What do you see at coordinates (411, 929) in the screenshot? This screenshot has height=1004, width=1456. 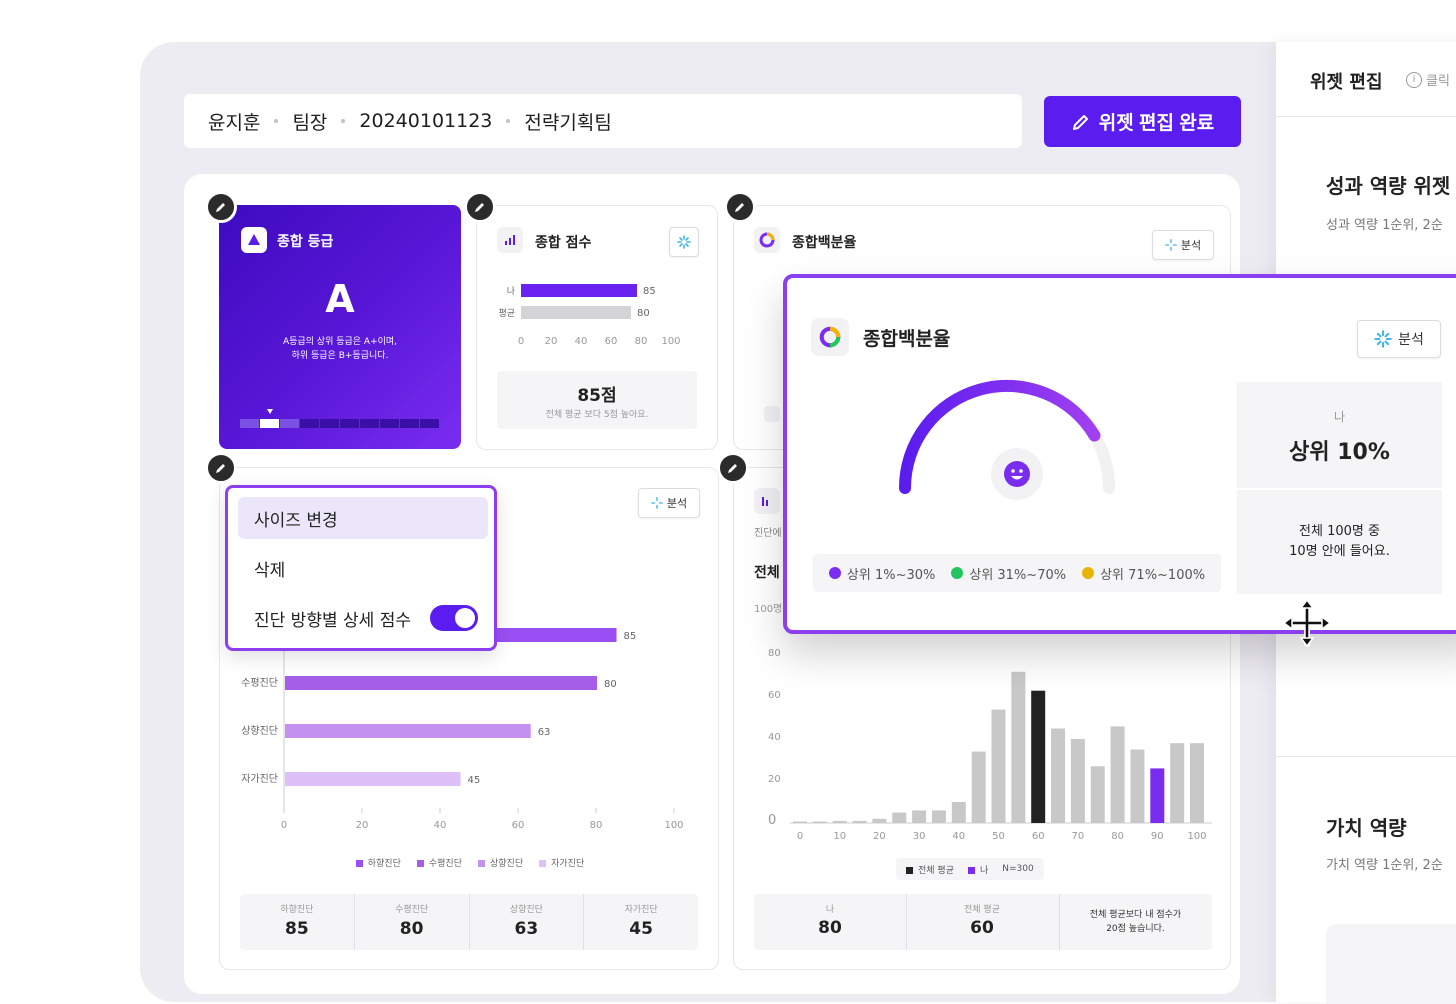 I see `direction-stat-value: 80` at bounding box center [411, 929].